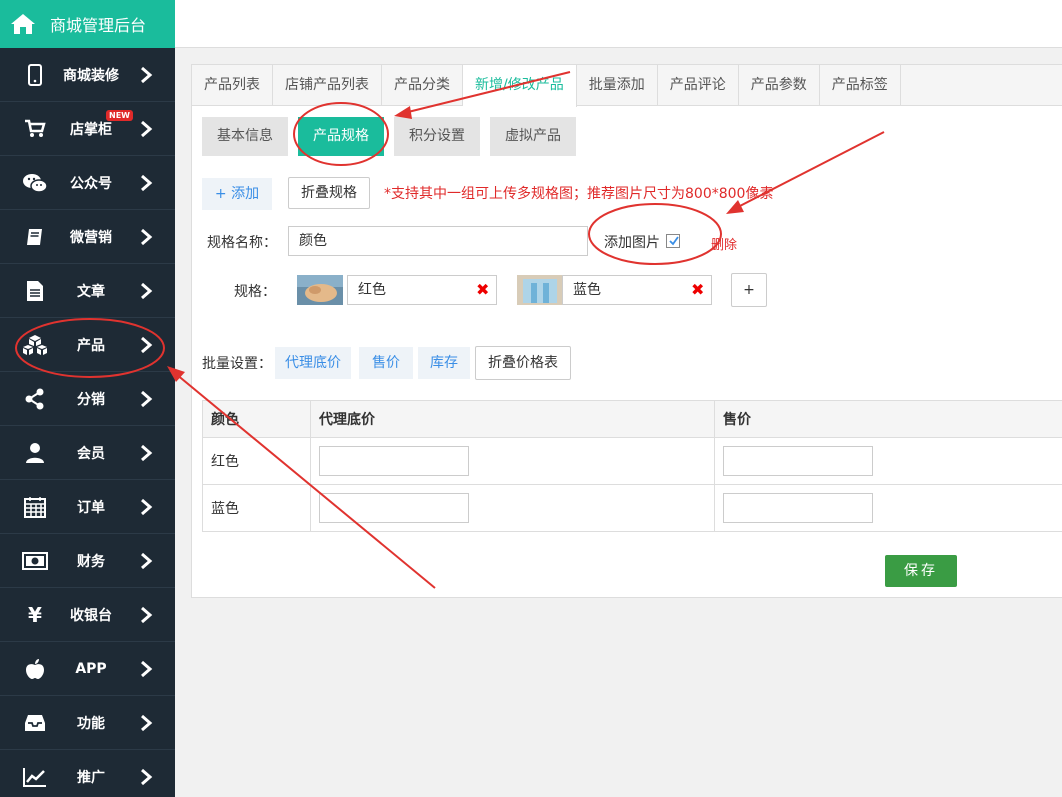 This screenshot has height=797, width=1062. What do you see at coordinates (320, 290) in the screenshot?
I see `spec-image-thumb-red` at bounding box center [320, 290].